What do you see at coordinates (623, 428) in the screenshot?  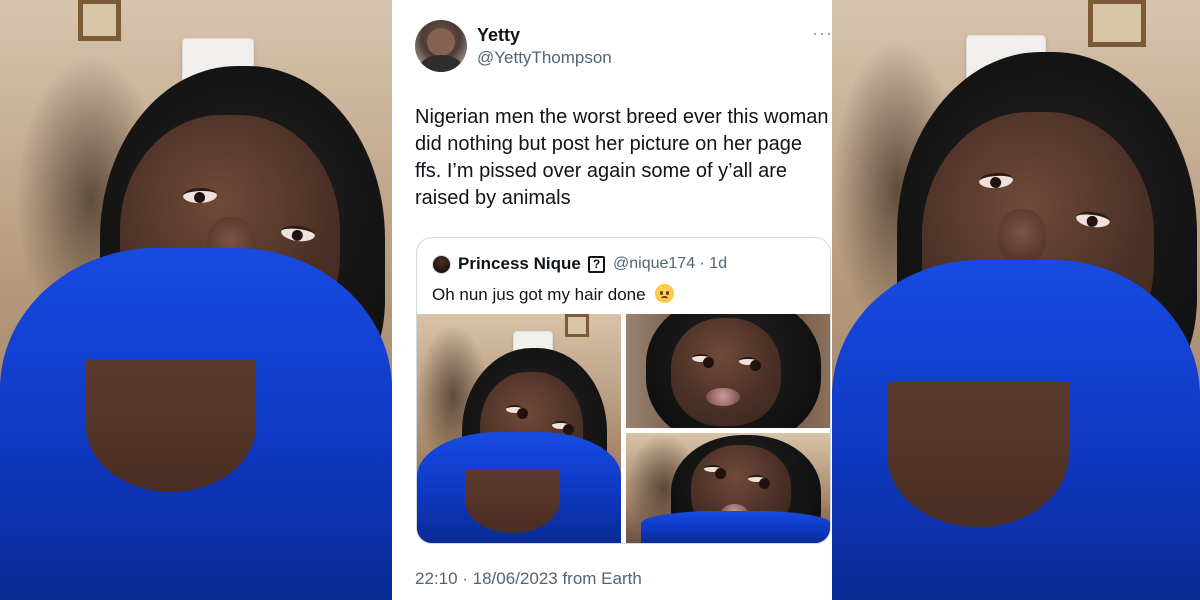 I see `quoted-media-grid` at bounding box center [623, 428].